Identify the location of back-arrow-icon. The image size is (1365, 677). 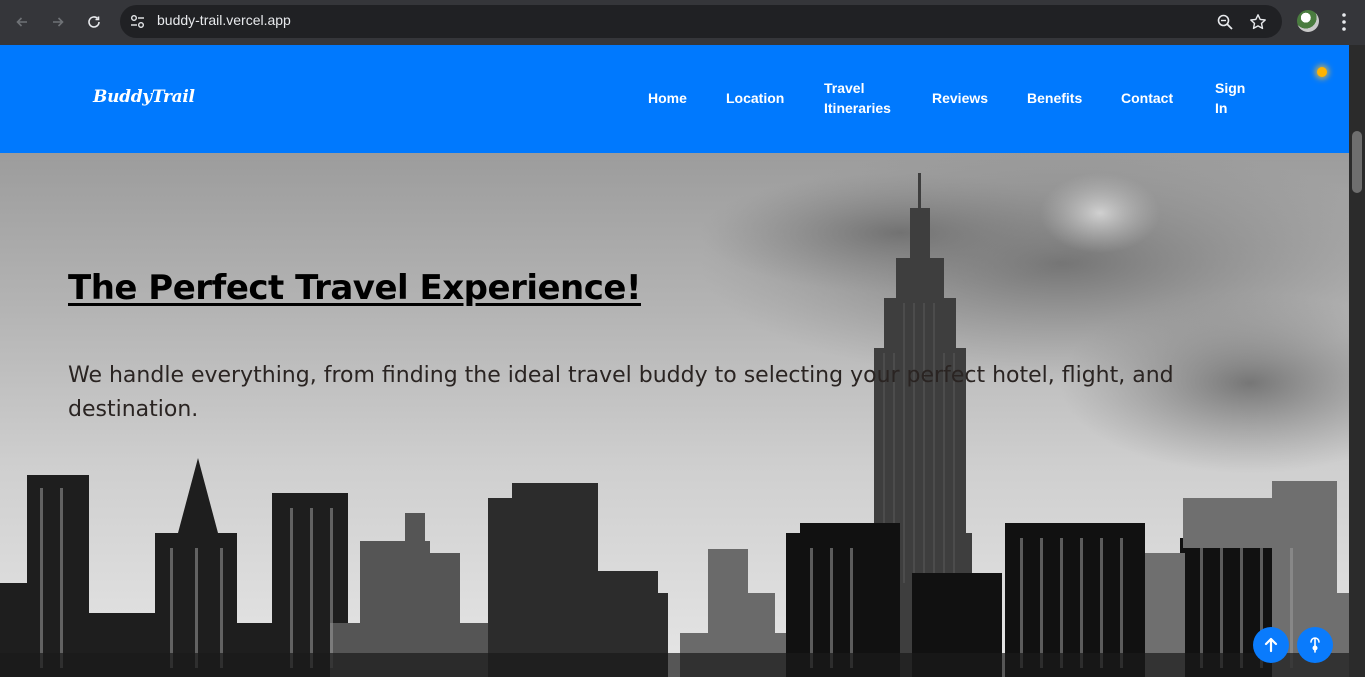
(21, 22).